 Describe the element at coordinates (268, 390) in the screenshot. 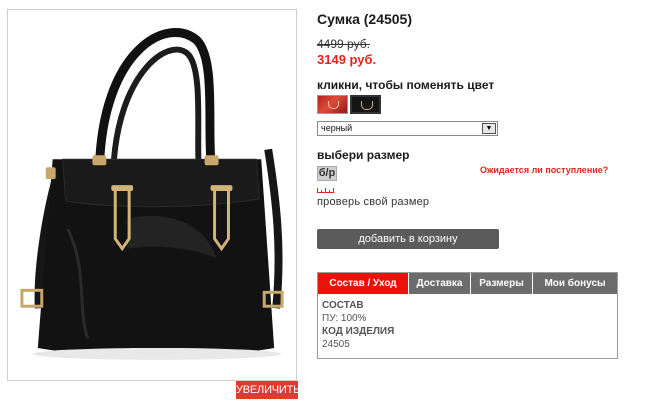

I see `zoom-button: УВЕЛИЧИТЬ` at that location.